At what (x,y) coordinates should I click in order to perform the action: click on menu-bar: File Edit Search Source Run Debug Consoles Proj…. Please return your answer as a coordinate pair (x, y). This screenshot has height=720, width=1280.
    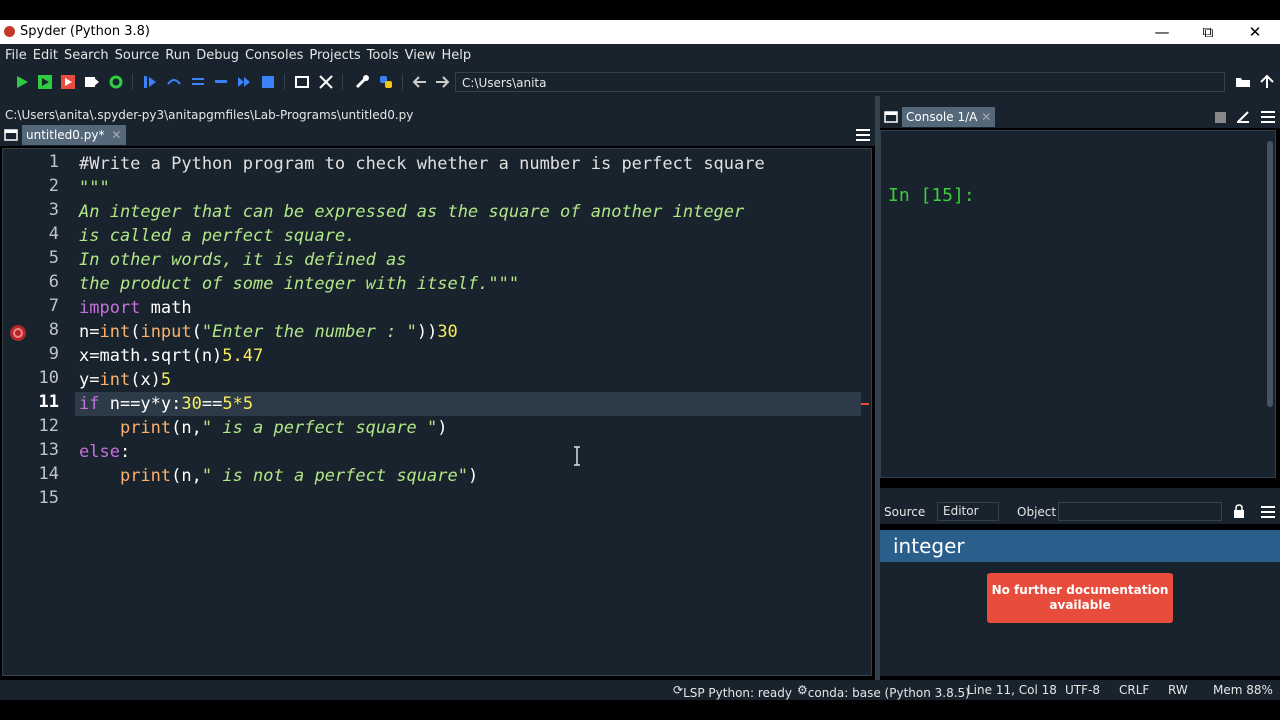
    Looking at the image, I should click on (640, 56).